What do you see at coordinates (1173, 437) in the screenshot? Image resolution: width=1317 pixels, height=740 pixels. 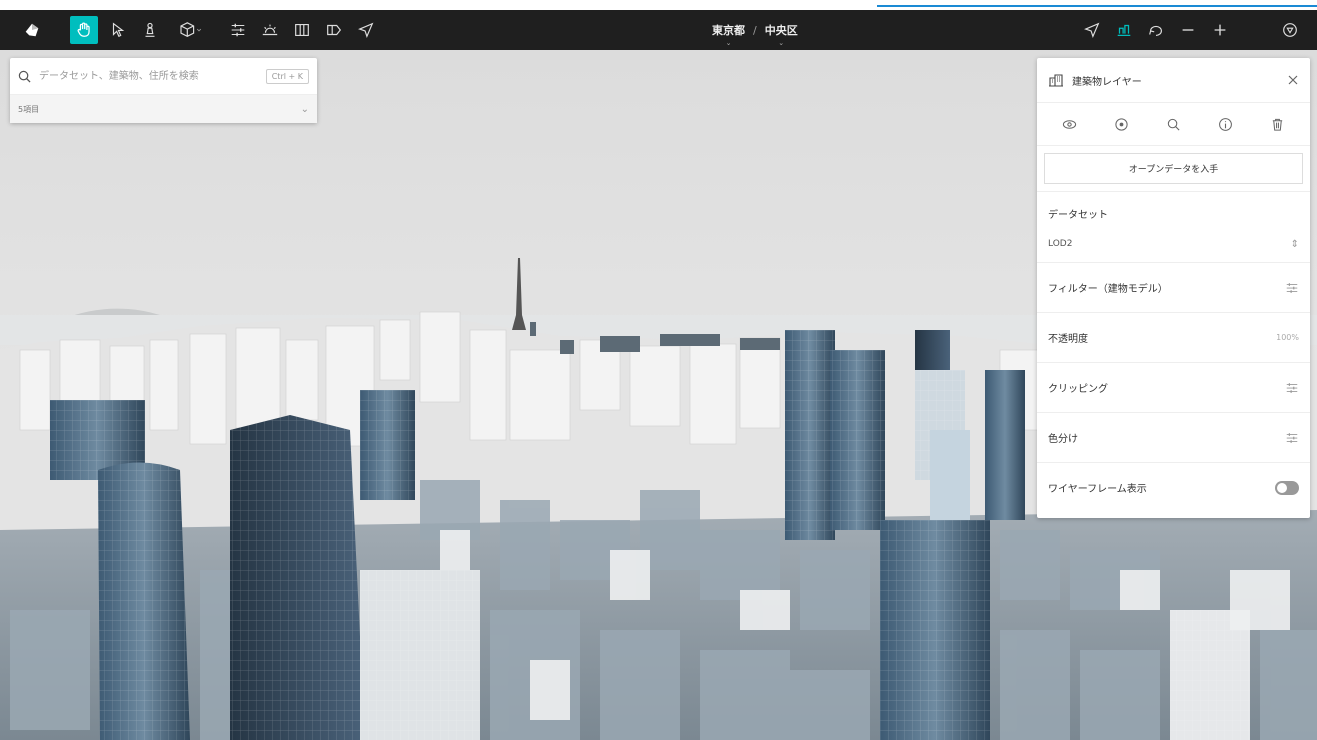 I see `color-coding-row: 色分け` at bounding box center [1173, 437].